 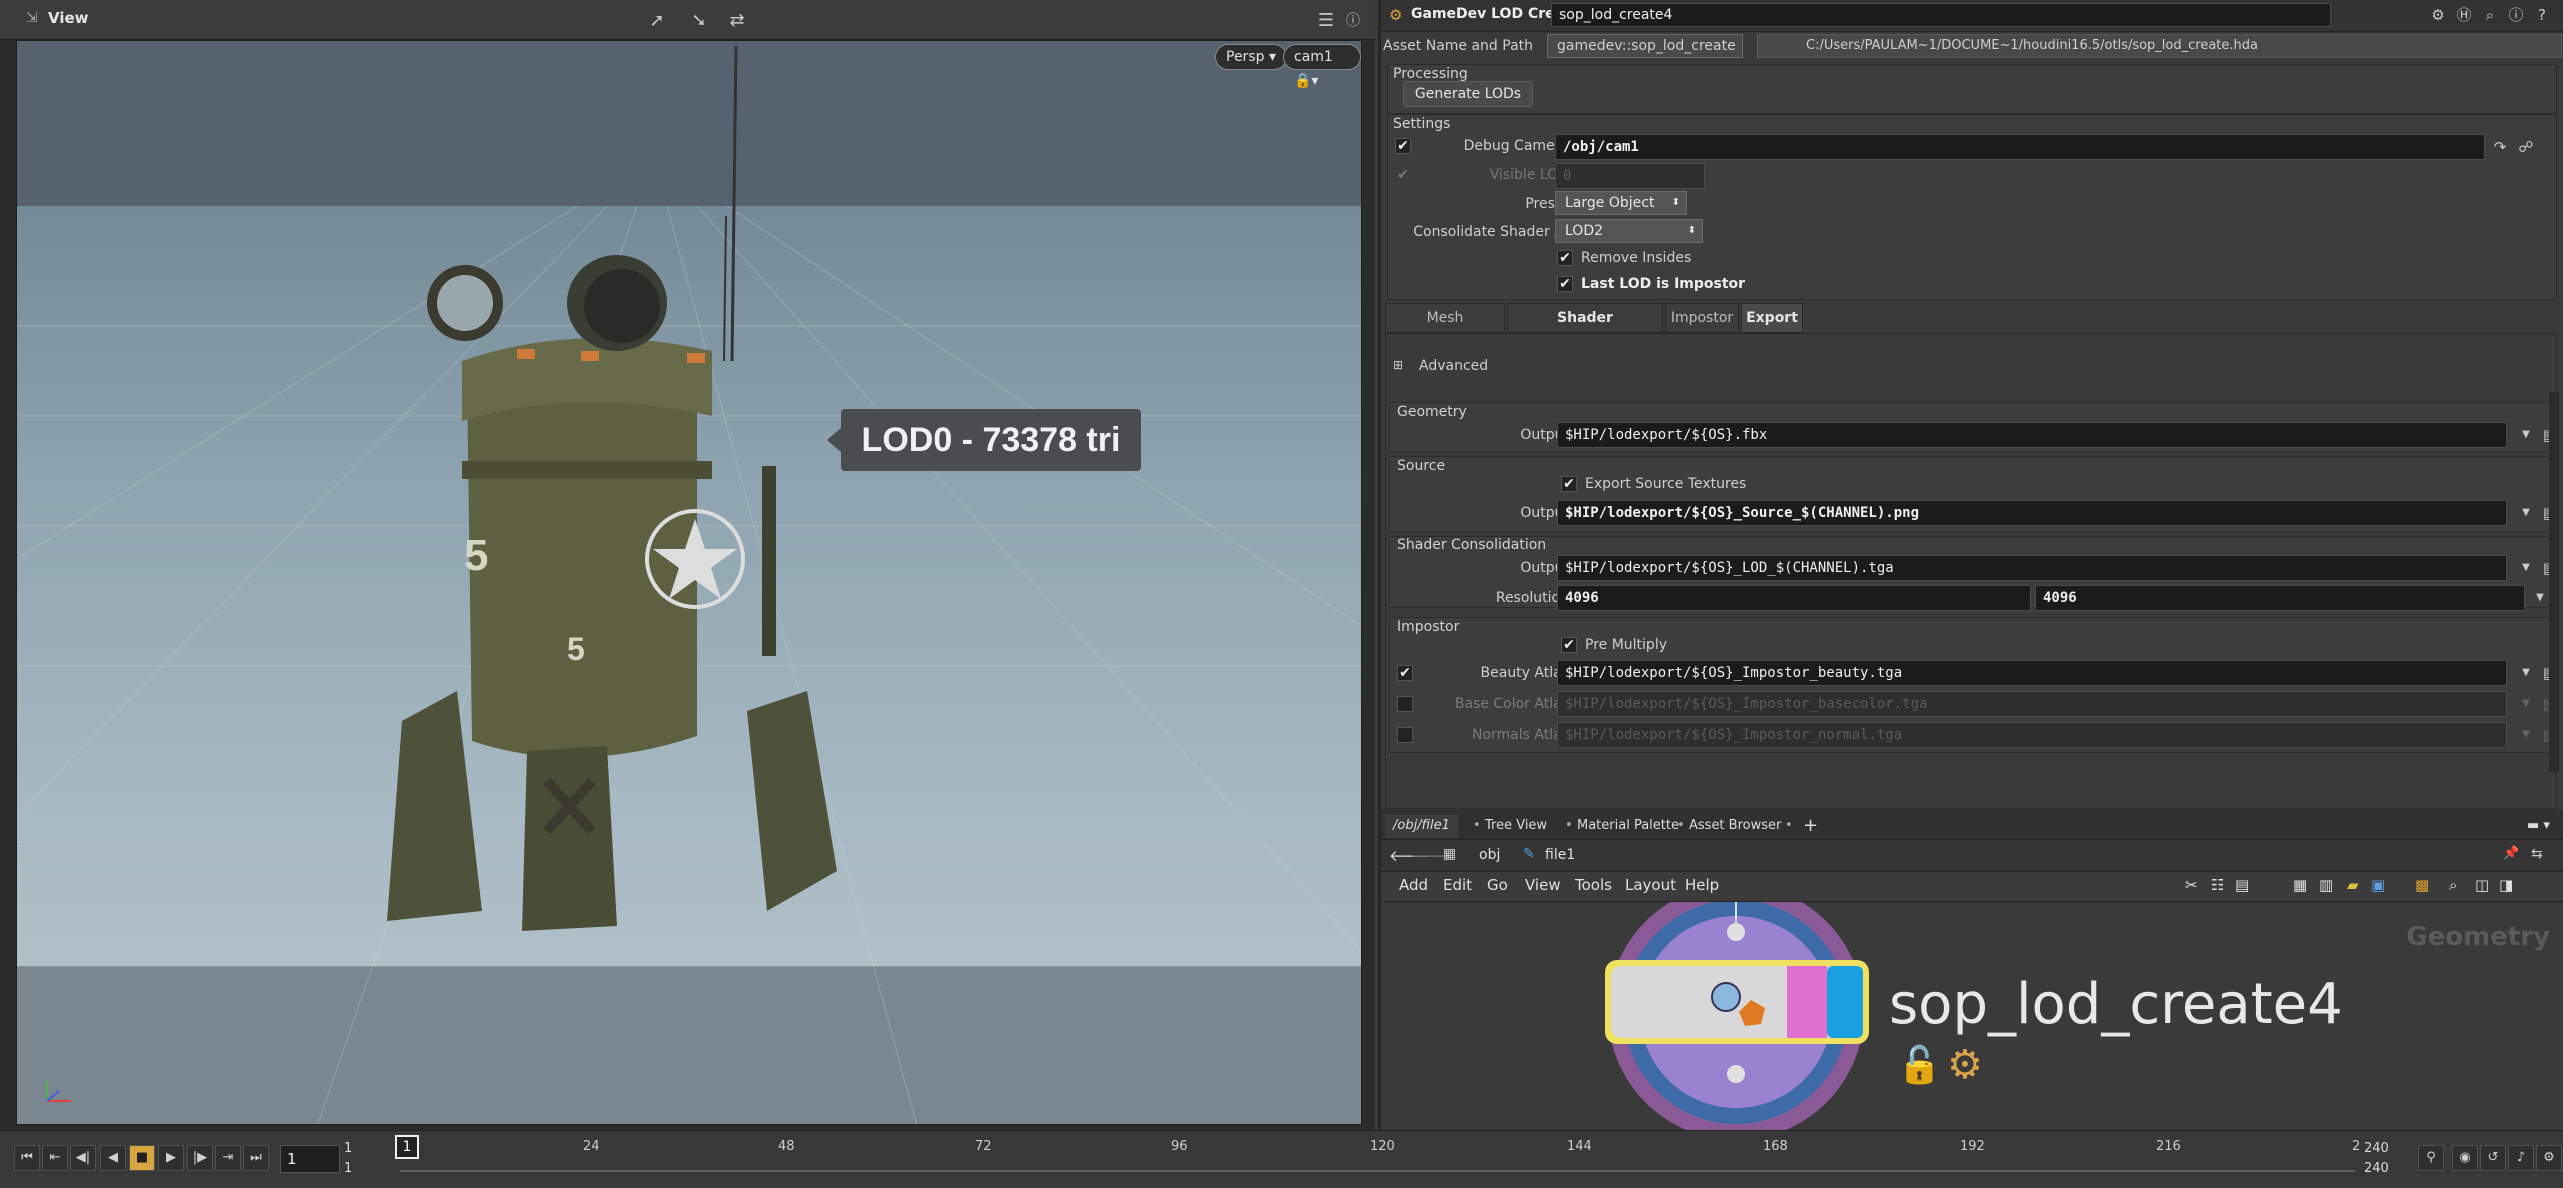 What do you see at coordinates (113, 1158) in the screenshot?
I see `play-reverse-icon: ◀` at bounding box center [113, 1158].